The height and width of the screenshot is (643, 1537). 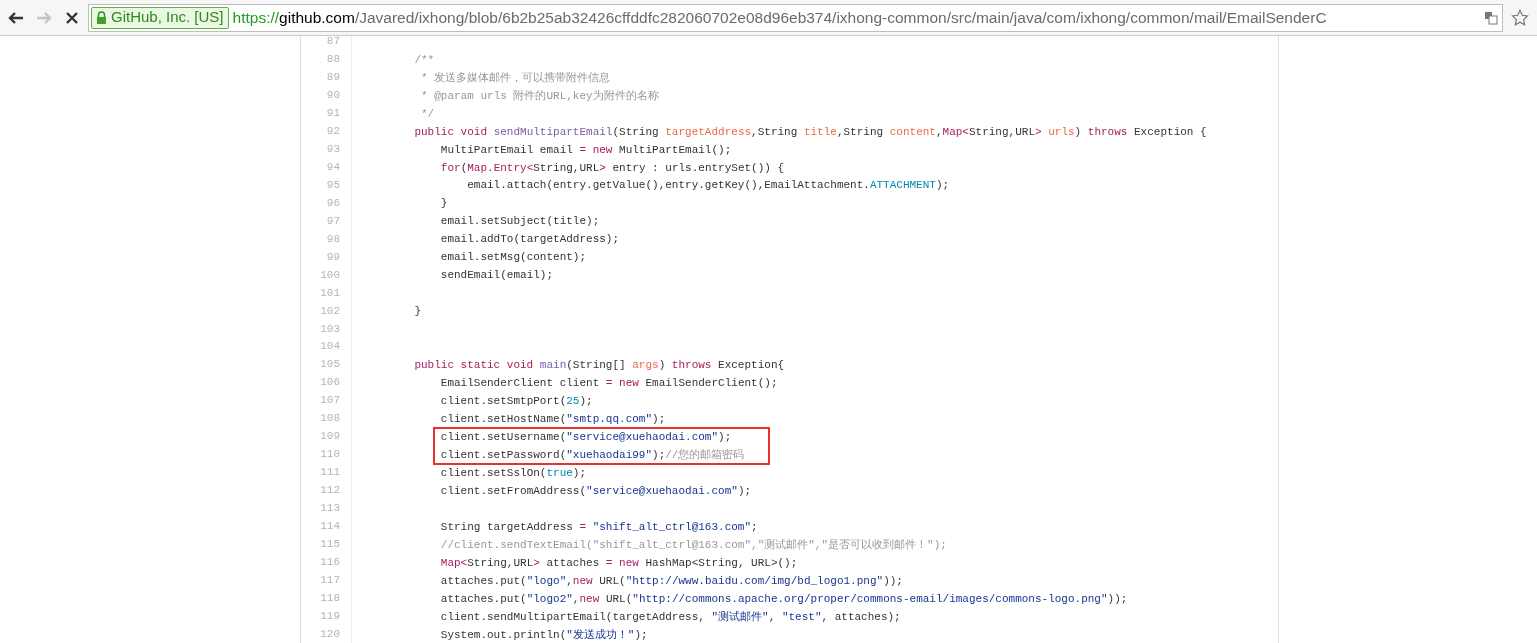 What do you see at coordinates (530, 240) in the screenshot?
I see `code-line: email.addTo(targetAddress);` at bounding box center [530, 240].